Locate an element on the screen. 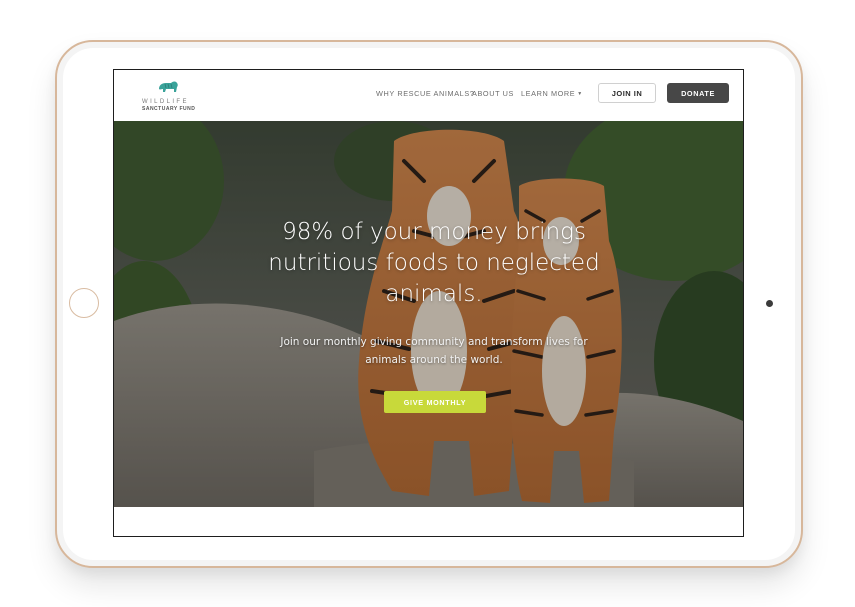  donate-button: DONATE is located at coordinates (698, 93).